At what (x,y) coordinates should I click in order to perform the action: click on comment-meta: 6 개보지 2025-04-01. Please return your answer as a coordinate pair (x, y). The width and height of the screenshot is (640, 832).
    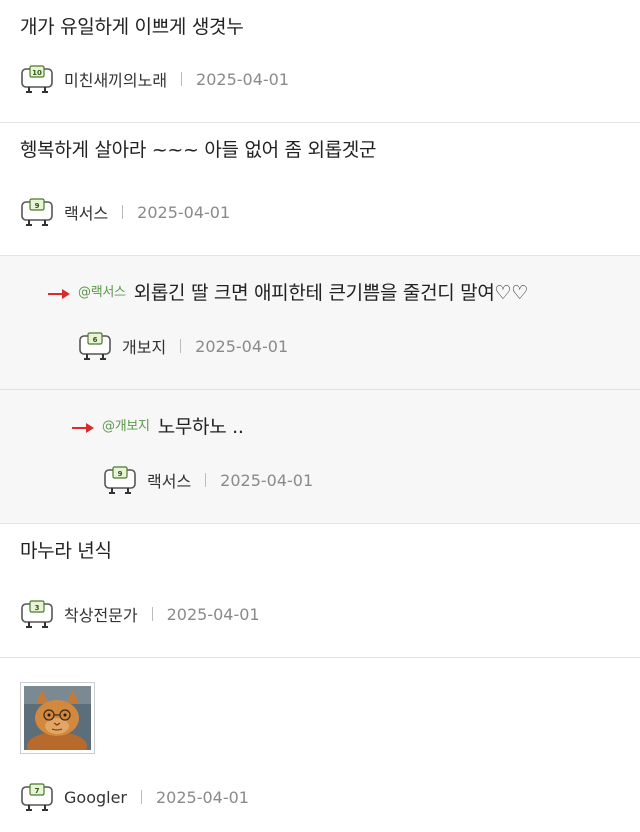
    Looking at the image, I should click on (183, 346).